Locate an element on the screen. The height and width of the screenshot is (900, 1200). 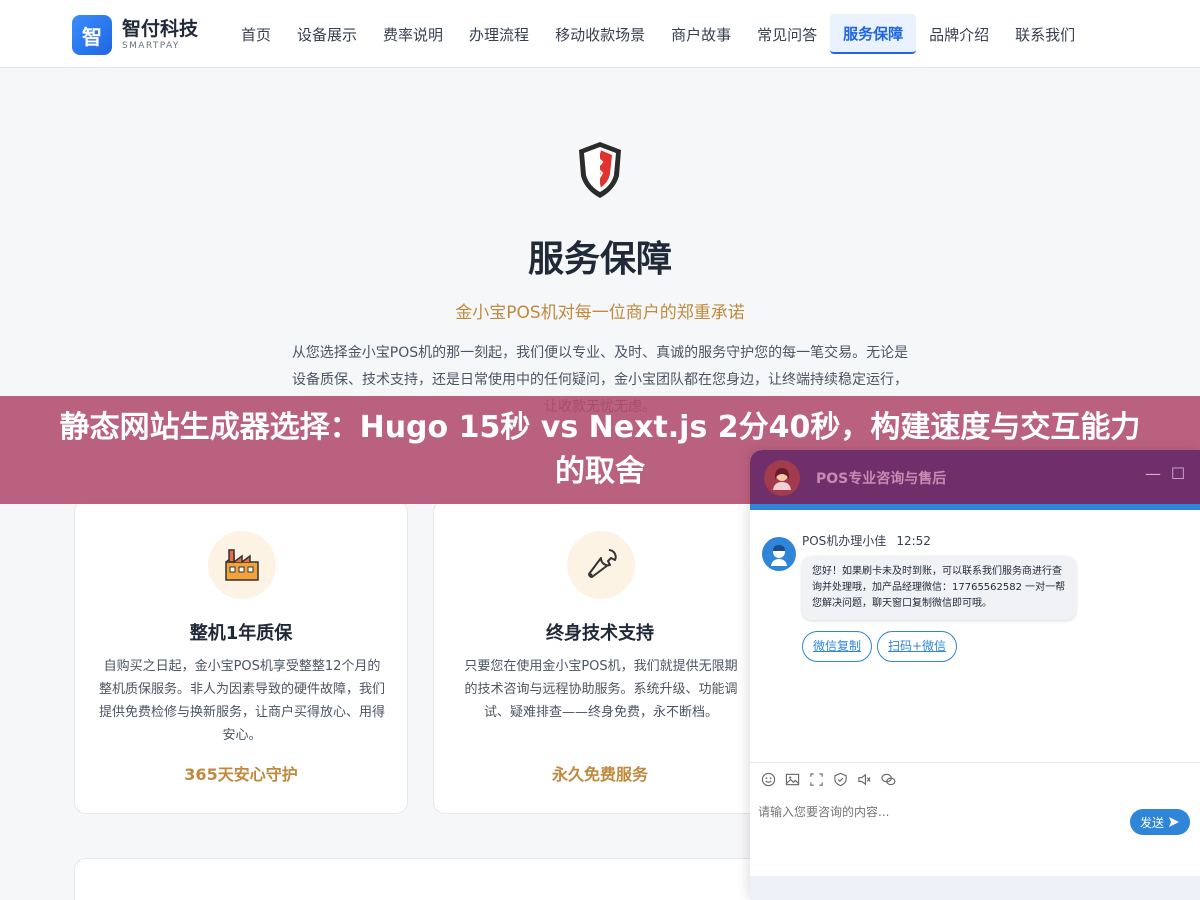
shield-icon is located at coordinates (600, 170).